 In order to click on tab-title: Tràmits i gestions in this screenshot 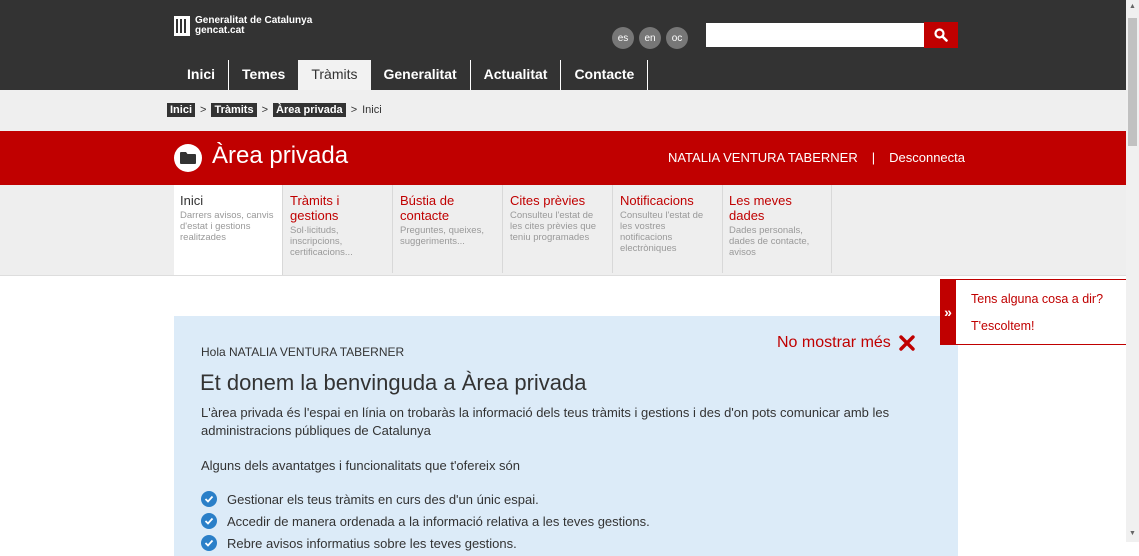, I will do `click(315, 208)`.